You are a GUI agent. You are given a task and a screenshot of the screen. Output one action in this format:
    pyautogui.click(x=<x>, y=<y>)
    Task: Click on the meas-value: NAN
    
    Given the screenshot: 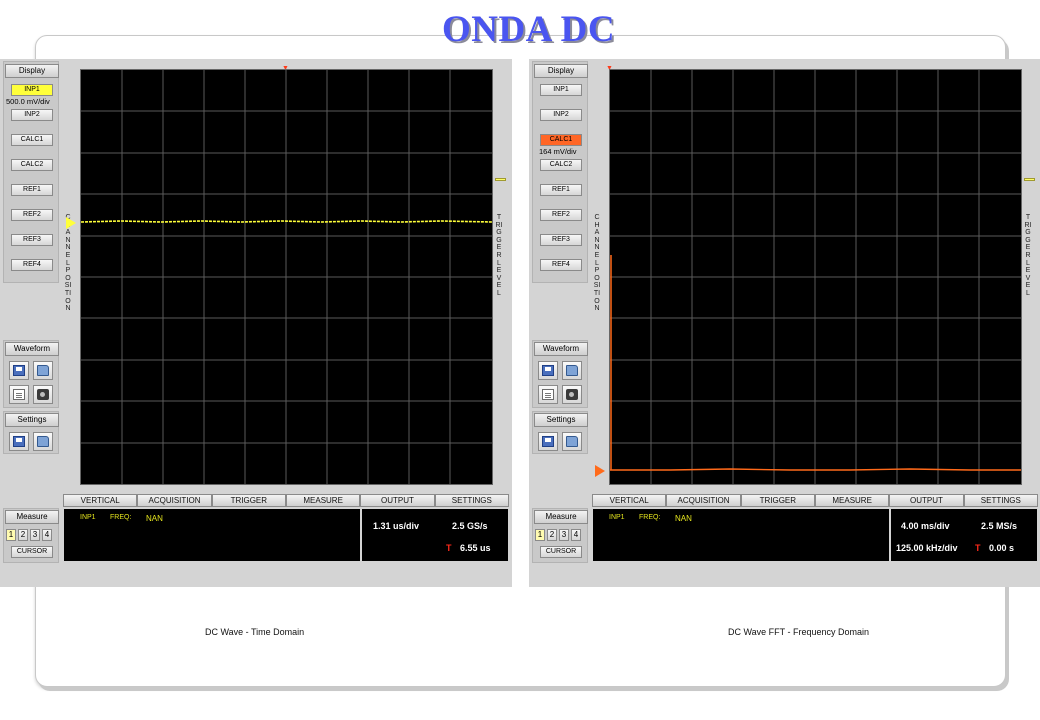 What is the action you would take?
    pyautogui.click(x=154, y=518)
    